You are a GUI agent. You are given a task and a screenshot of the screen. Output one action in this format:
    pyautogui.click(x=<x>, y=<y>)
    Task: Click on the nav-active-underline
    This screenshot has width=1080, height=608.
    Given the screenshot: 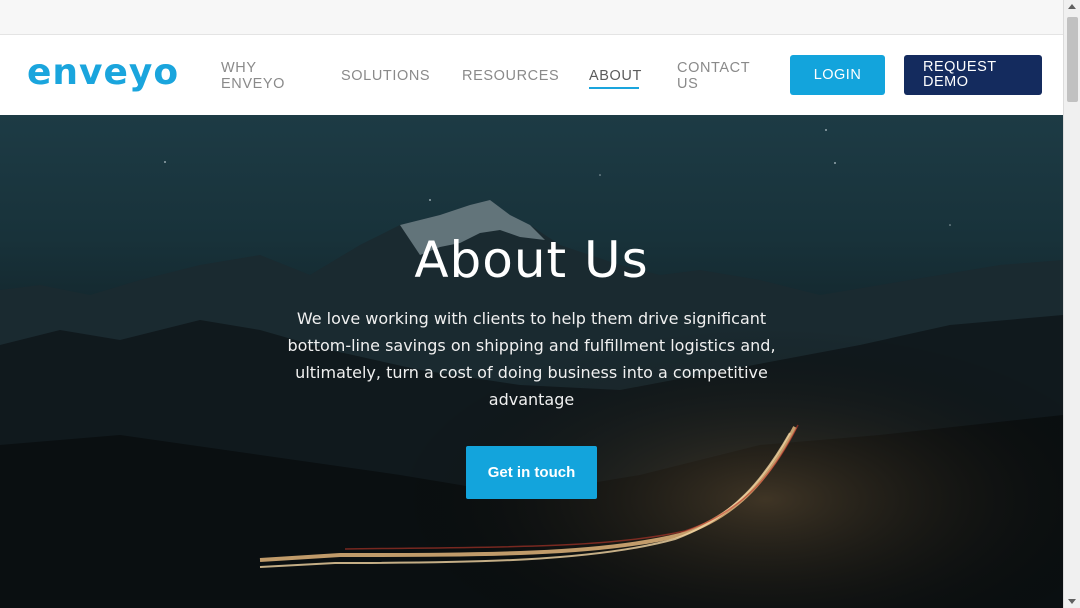 What is the action you would take?
    pyautogui.click(x=614, y=88)
    